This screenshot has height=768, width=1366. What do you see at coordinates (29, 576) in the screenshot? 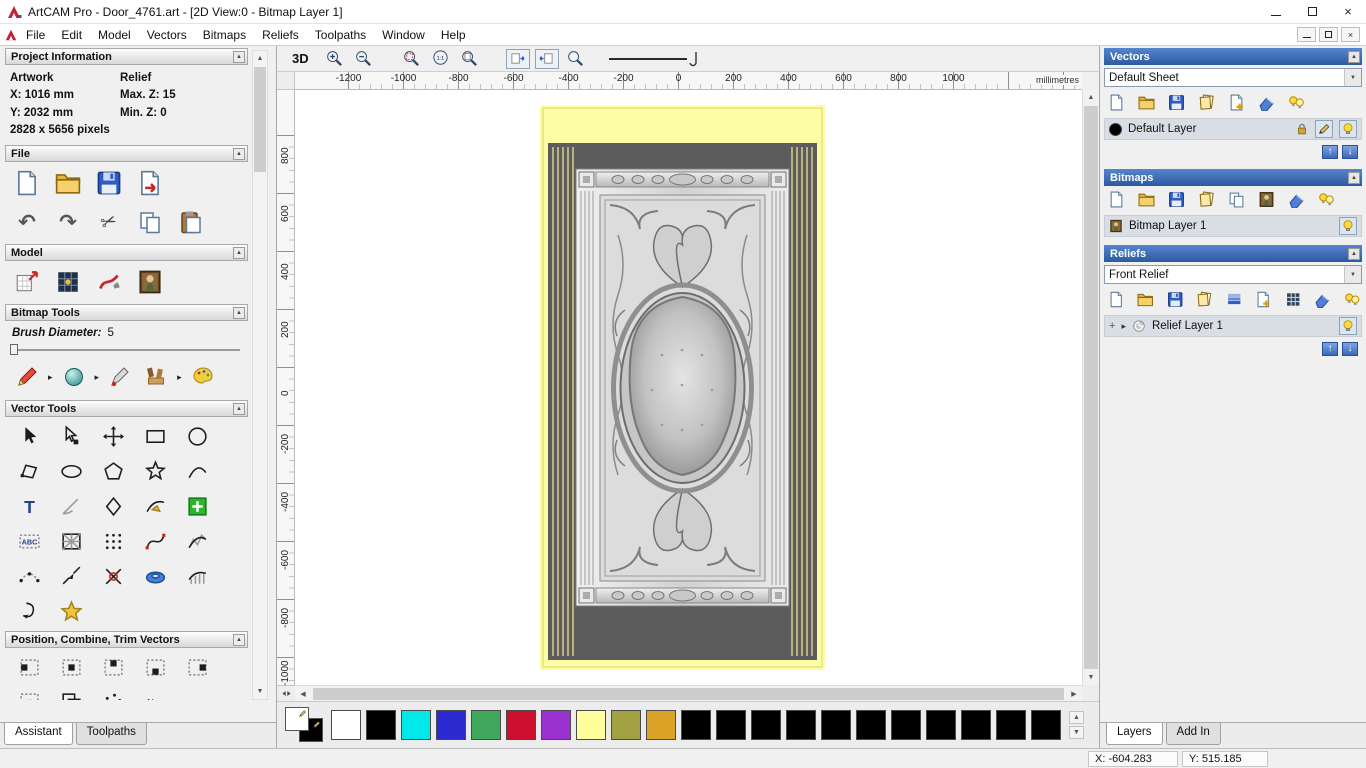
I see `arc-through-points-tool` at bounding box center [29, 576].